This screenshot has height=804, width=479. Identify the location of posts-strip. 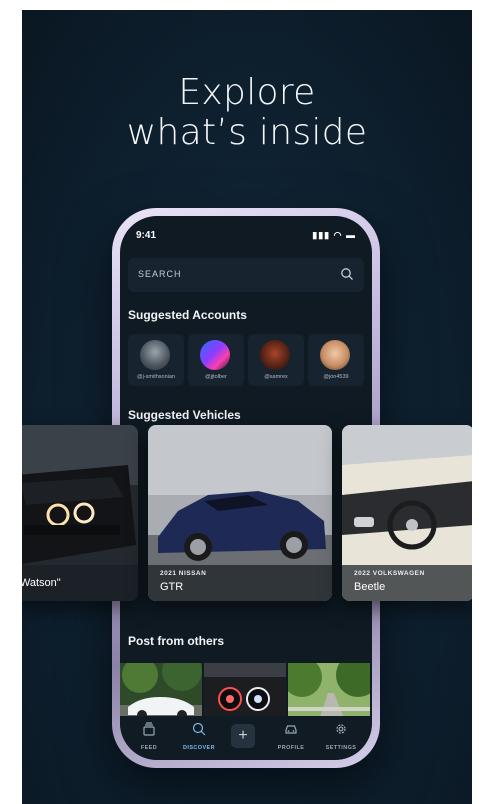
(246, 693).